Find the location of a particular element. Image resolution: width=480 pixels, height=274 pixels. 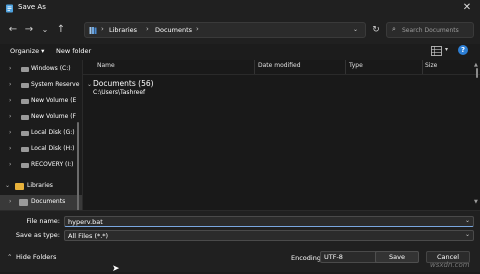

address-bar: › Libraries › Documents › ⌄ is located at coordinates (225, 30).